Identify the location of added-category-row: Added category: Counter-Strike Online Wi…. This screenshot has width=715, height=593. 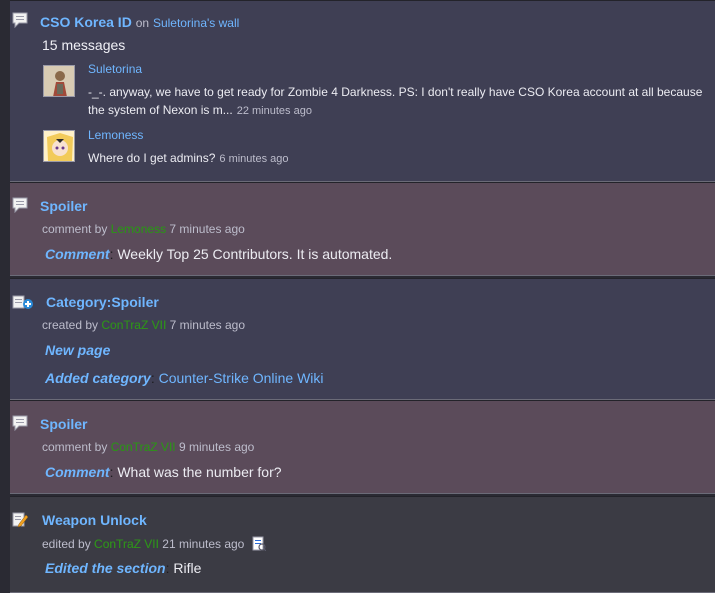
(184, 378).